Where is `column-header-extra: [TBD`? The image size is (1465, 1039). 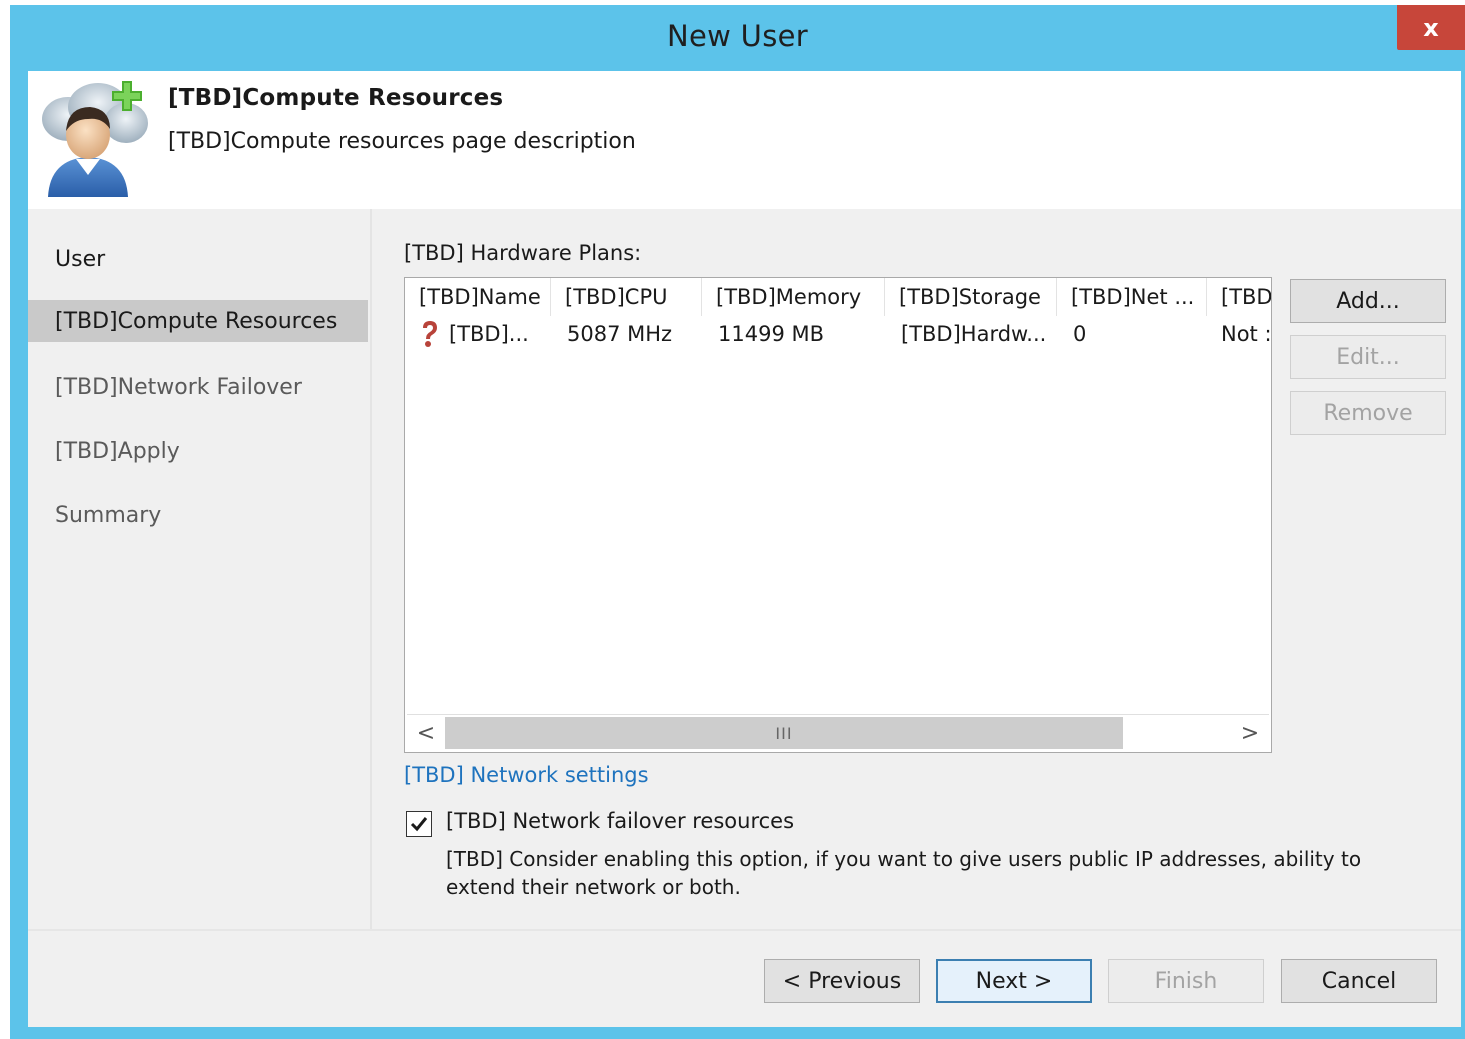
column-header-extra: [TBD is located at coordinates (1239, 297).